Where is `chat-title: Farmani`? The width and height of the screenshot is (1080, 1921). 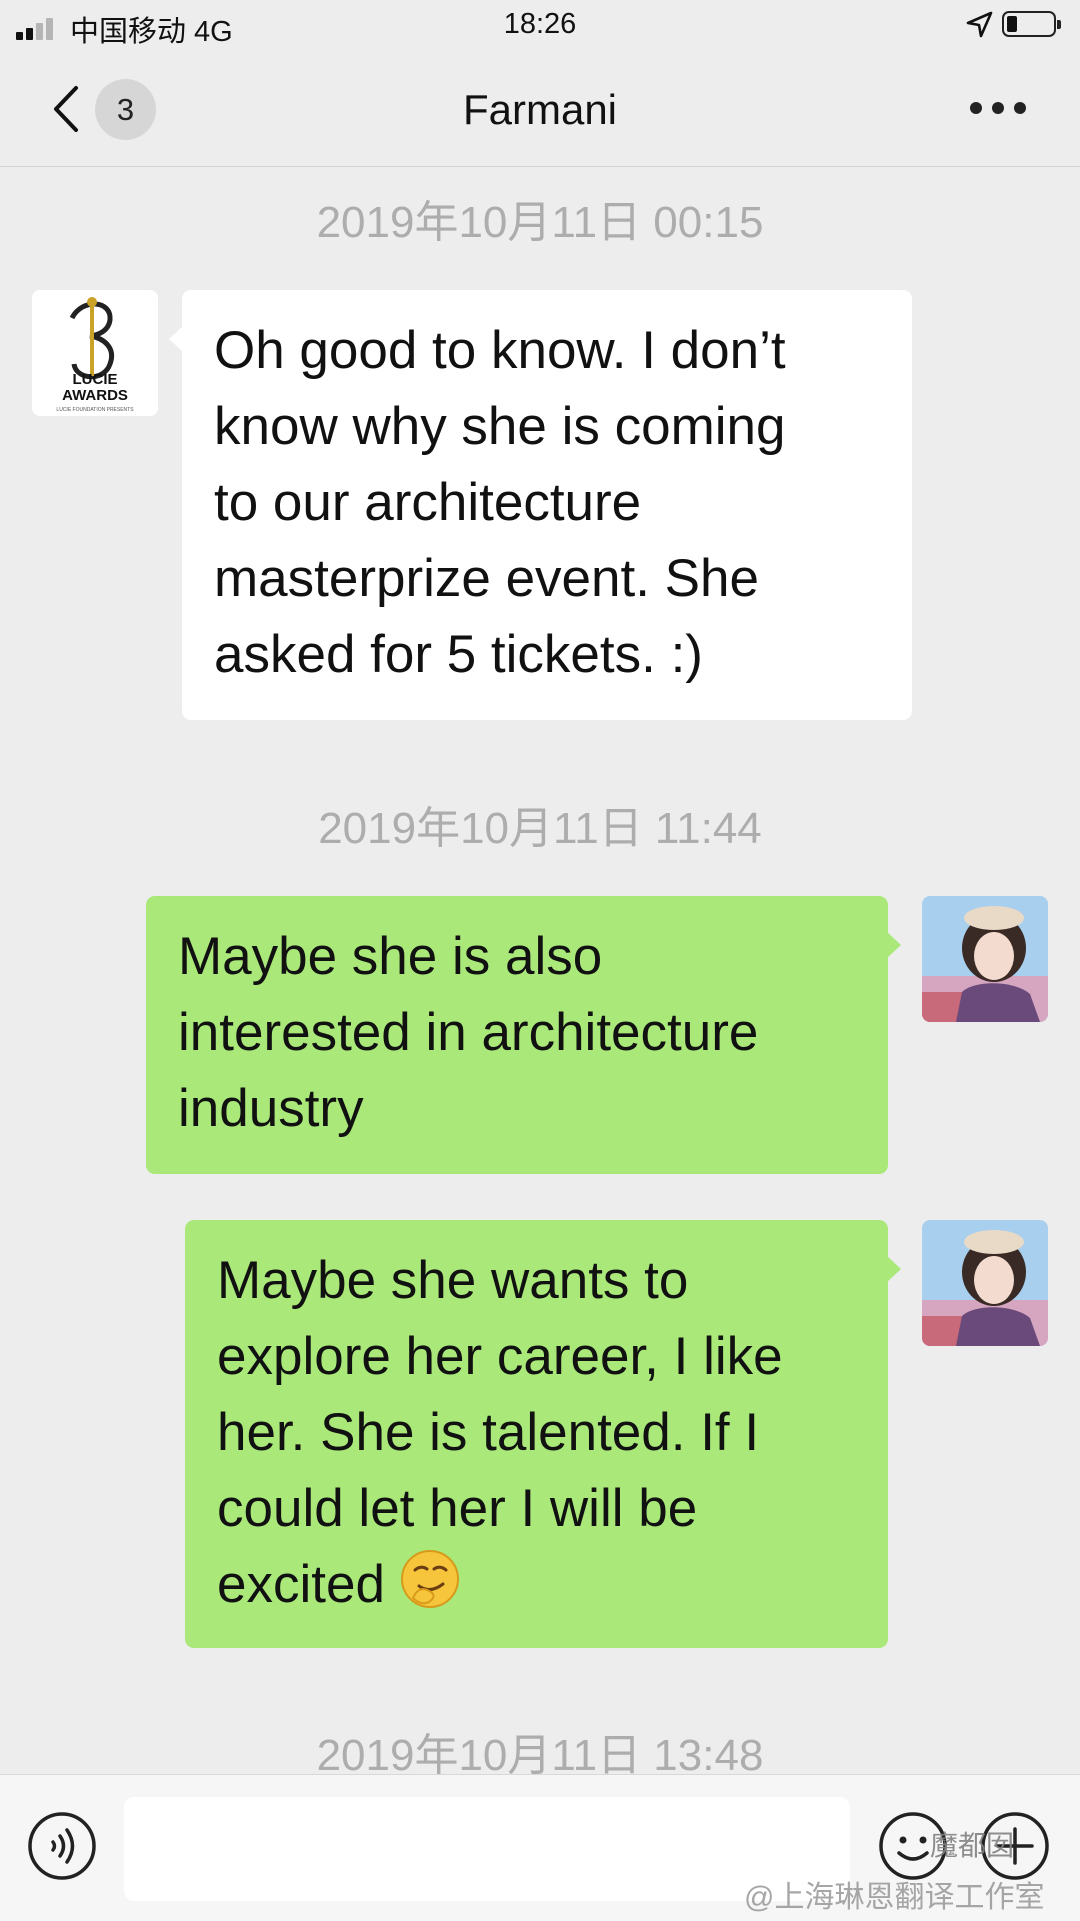 chat-title: Farmani is located at coordinates (540, 109).